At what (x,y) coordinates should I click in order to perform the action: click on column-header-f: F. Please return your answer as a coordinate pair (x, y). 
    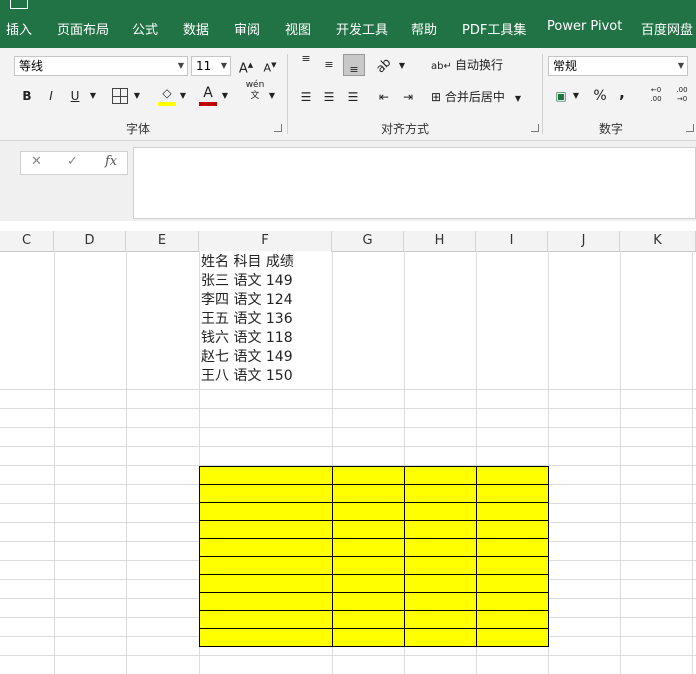
    Looking at the image, I should click on (265, 241).